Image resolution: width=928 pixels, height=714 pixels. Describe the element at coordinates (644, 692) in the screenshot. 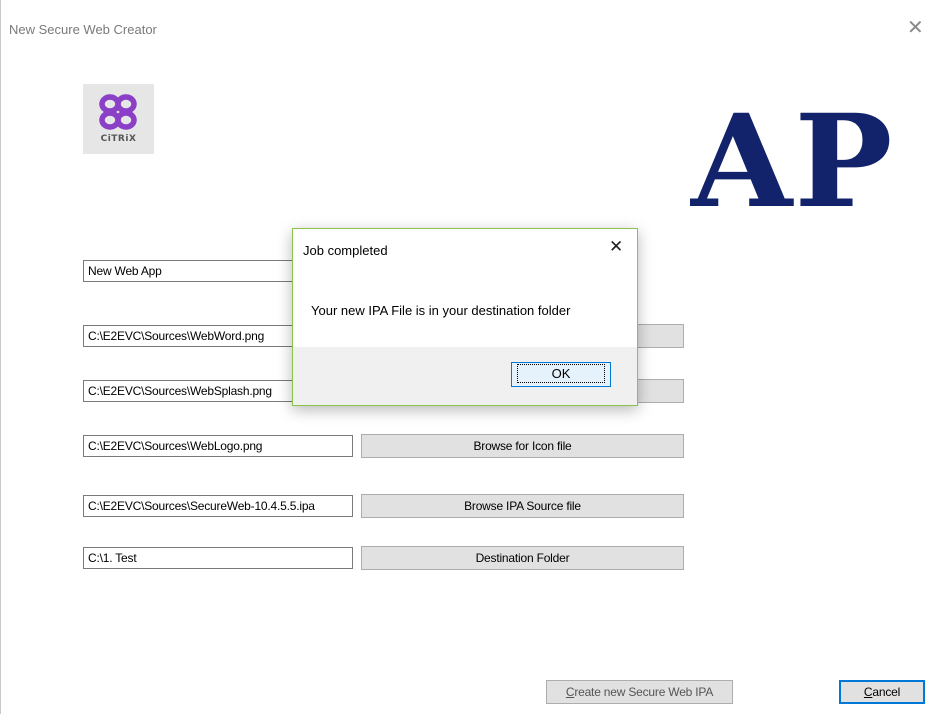

I see `create-ipa-label: reate new Secure Web IPA` at that location.